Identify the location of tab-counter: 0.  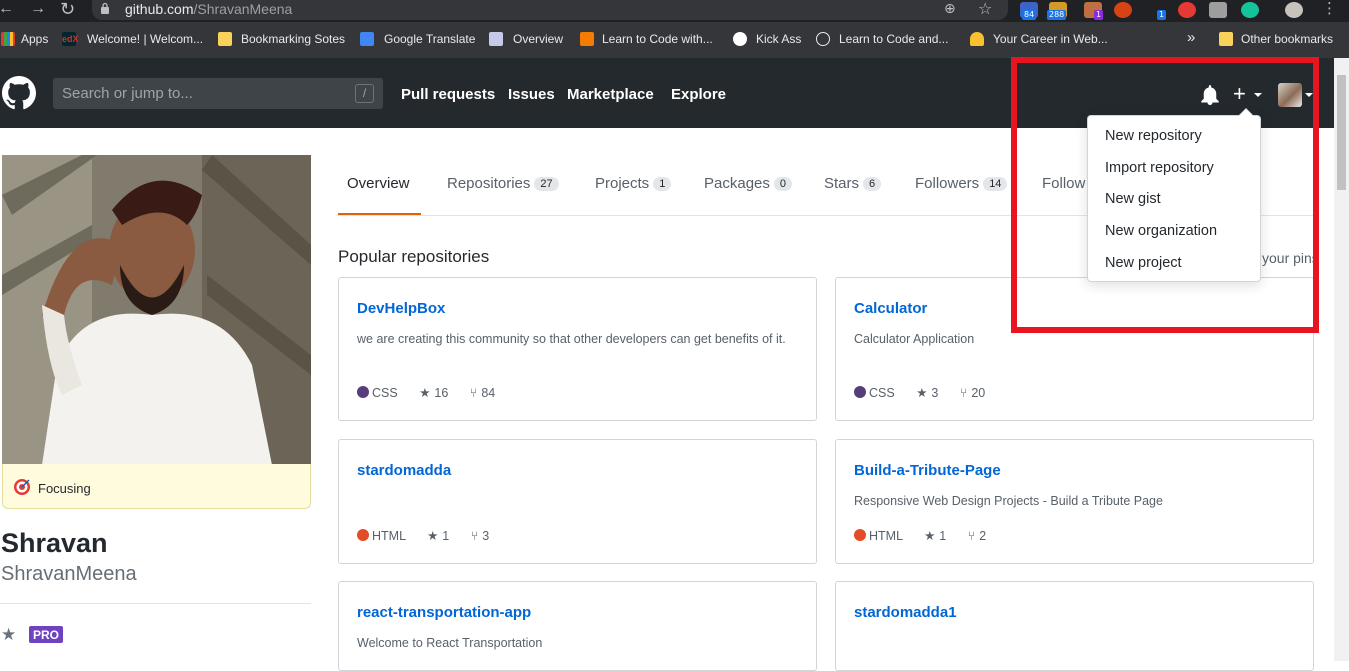
(782, 184).